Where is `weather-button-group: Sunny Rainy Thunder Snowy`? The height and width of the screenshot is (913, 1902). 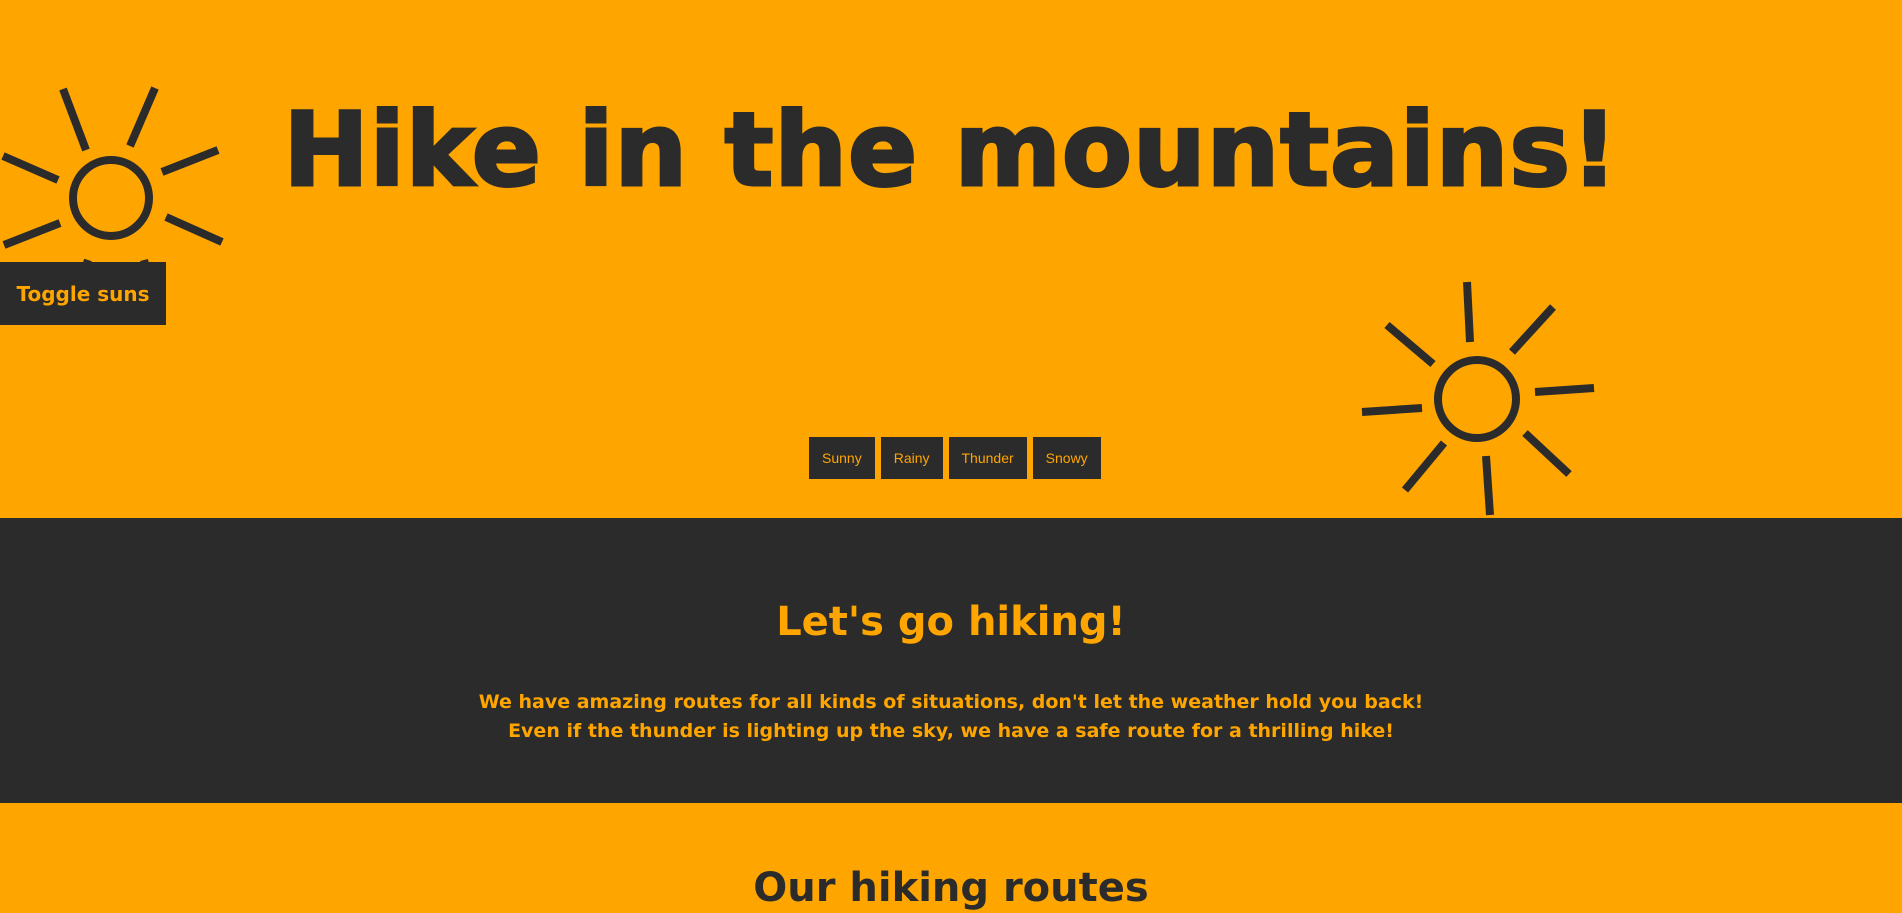
weather-button-group: Sunny Rainy Thunder Snowy is located at coordinates (955, 458).